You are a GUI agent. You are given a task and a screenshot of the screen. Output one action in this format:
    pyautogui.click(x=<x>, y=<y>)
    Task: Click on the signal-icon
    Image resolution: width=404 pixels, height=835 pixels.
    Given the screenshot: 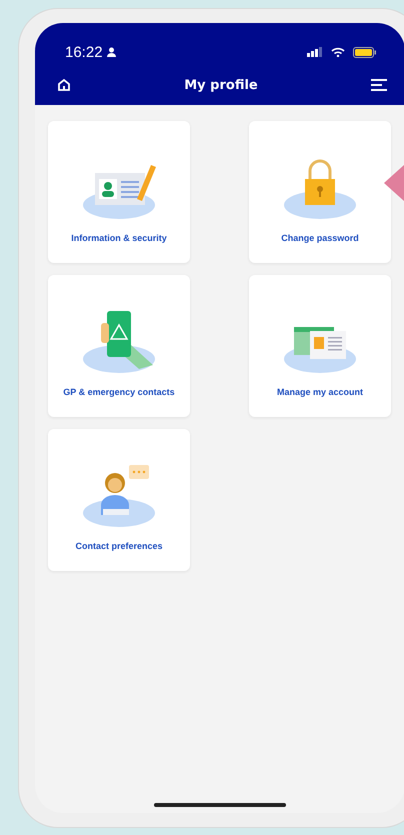 What is the action you would take?
    pyautogui.click(x=315, y=52)
    